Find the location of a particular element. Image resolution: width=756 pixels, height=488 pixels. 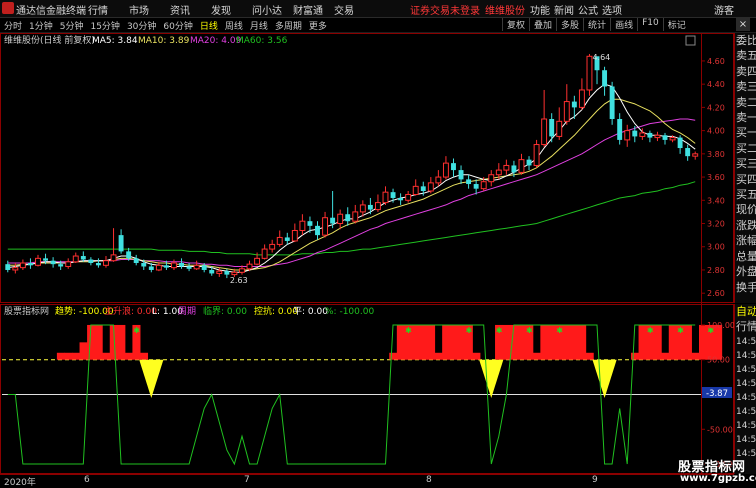

tab-15min: 15分钟 is located at coordinates (104, 25).